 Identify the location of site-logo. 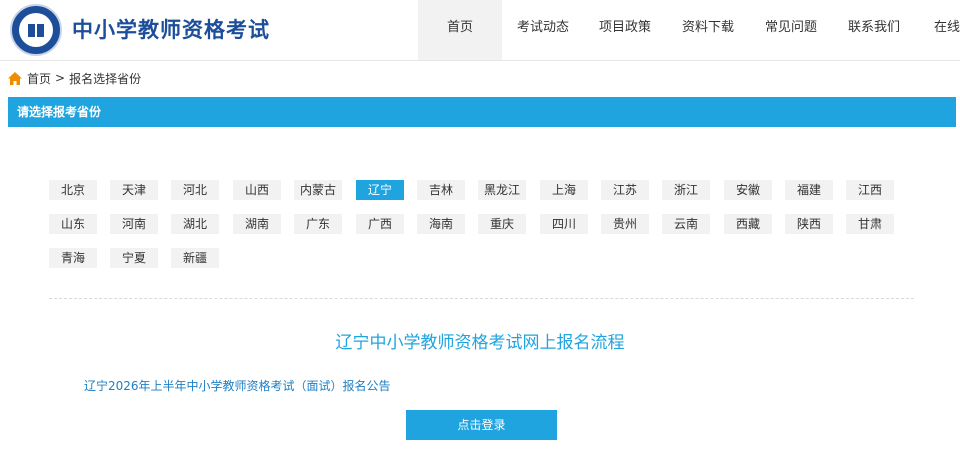
(36, 30).